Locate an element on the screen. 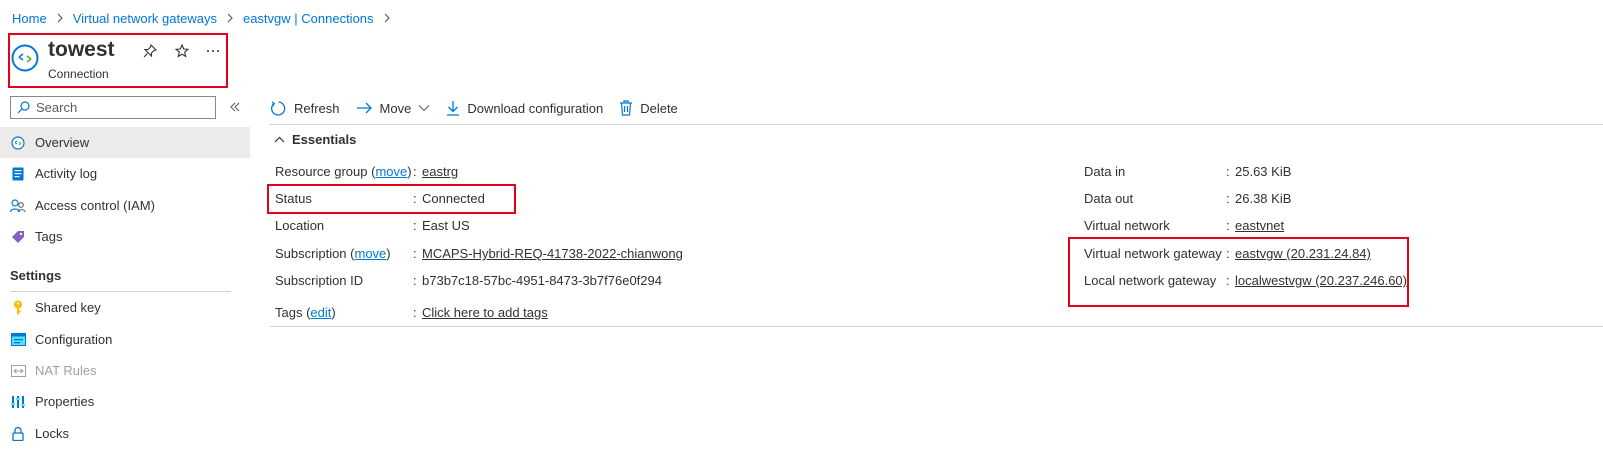  move-label: Move is located at coordinates (395, 108).